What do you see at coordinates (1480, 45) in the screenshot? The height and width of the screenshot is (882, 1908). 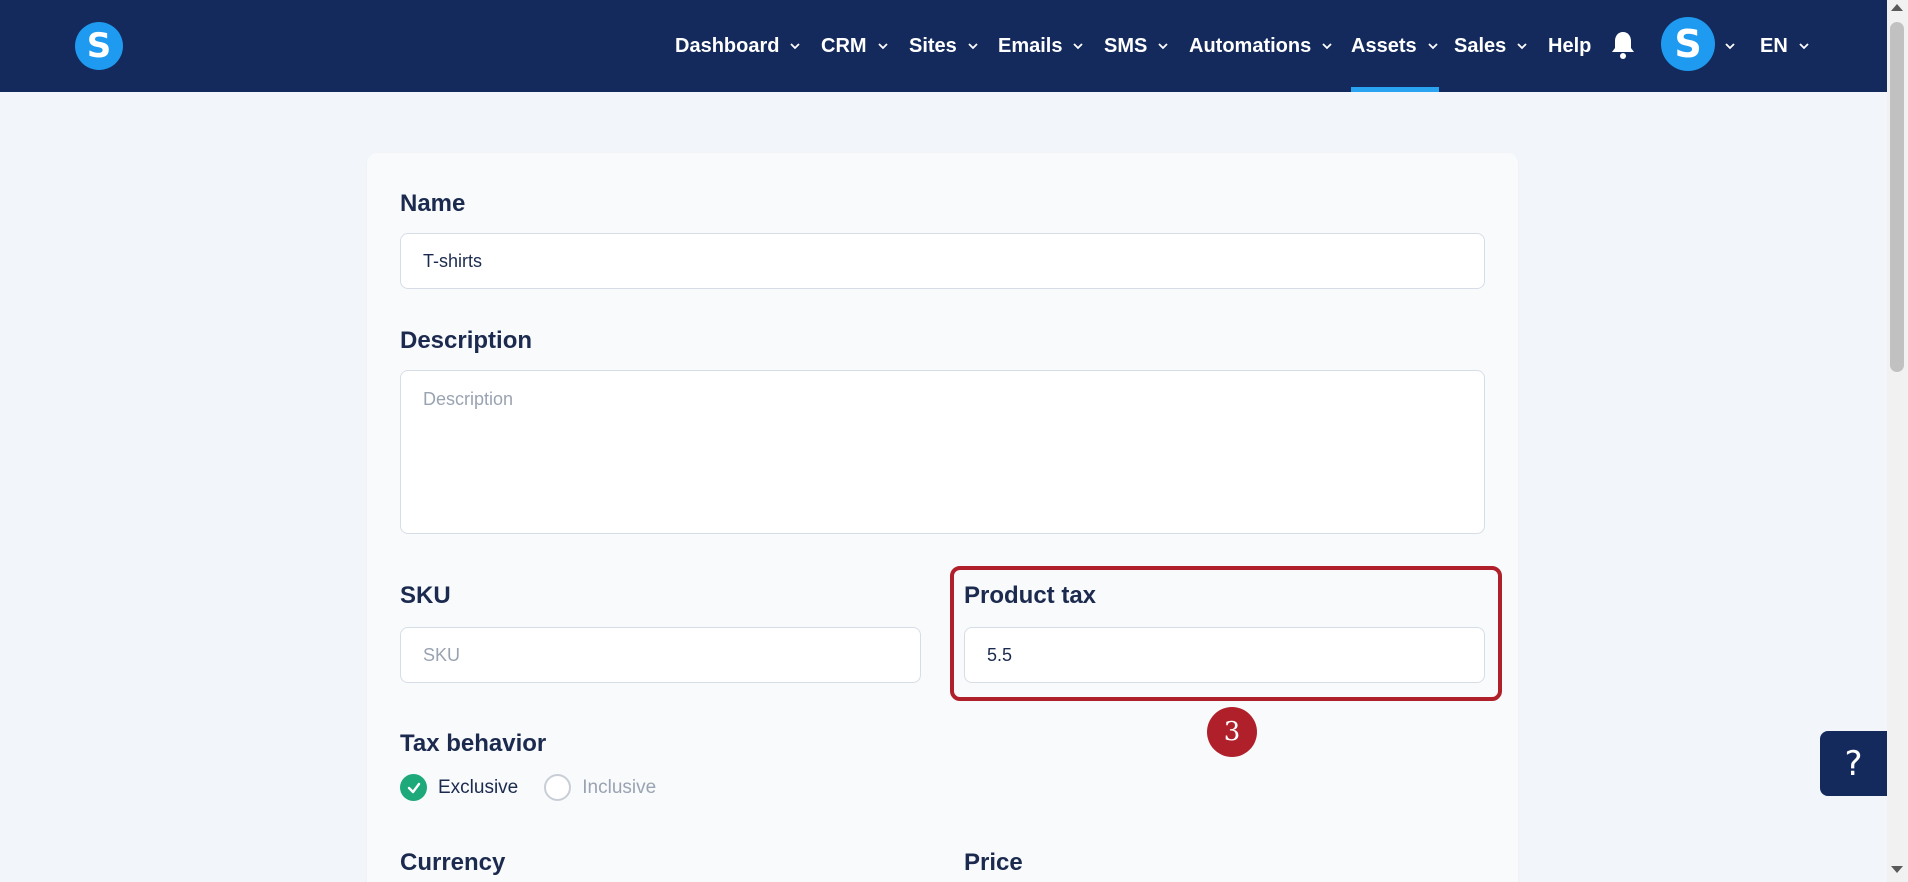 I see `nav-item-label: Sales` at bounding box center [1480, 45].